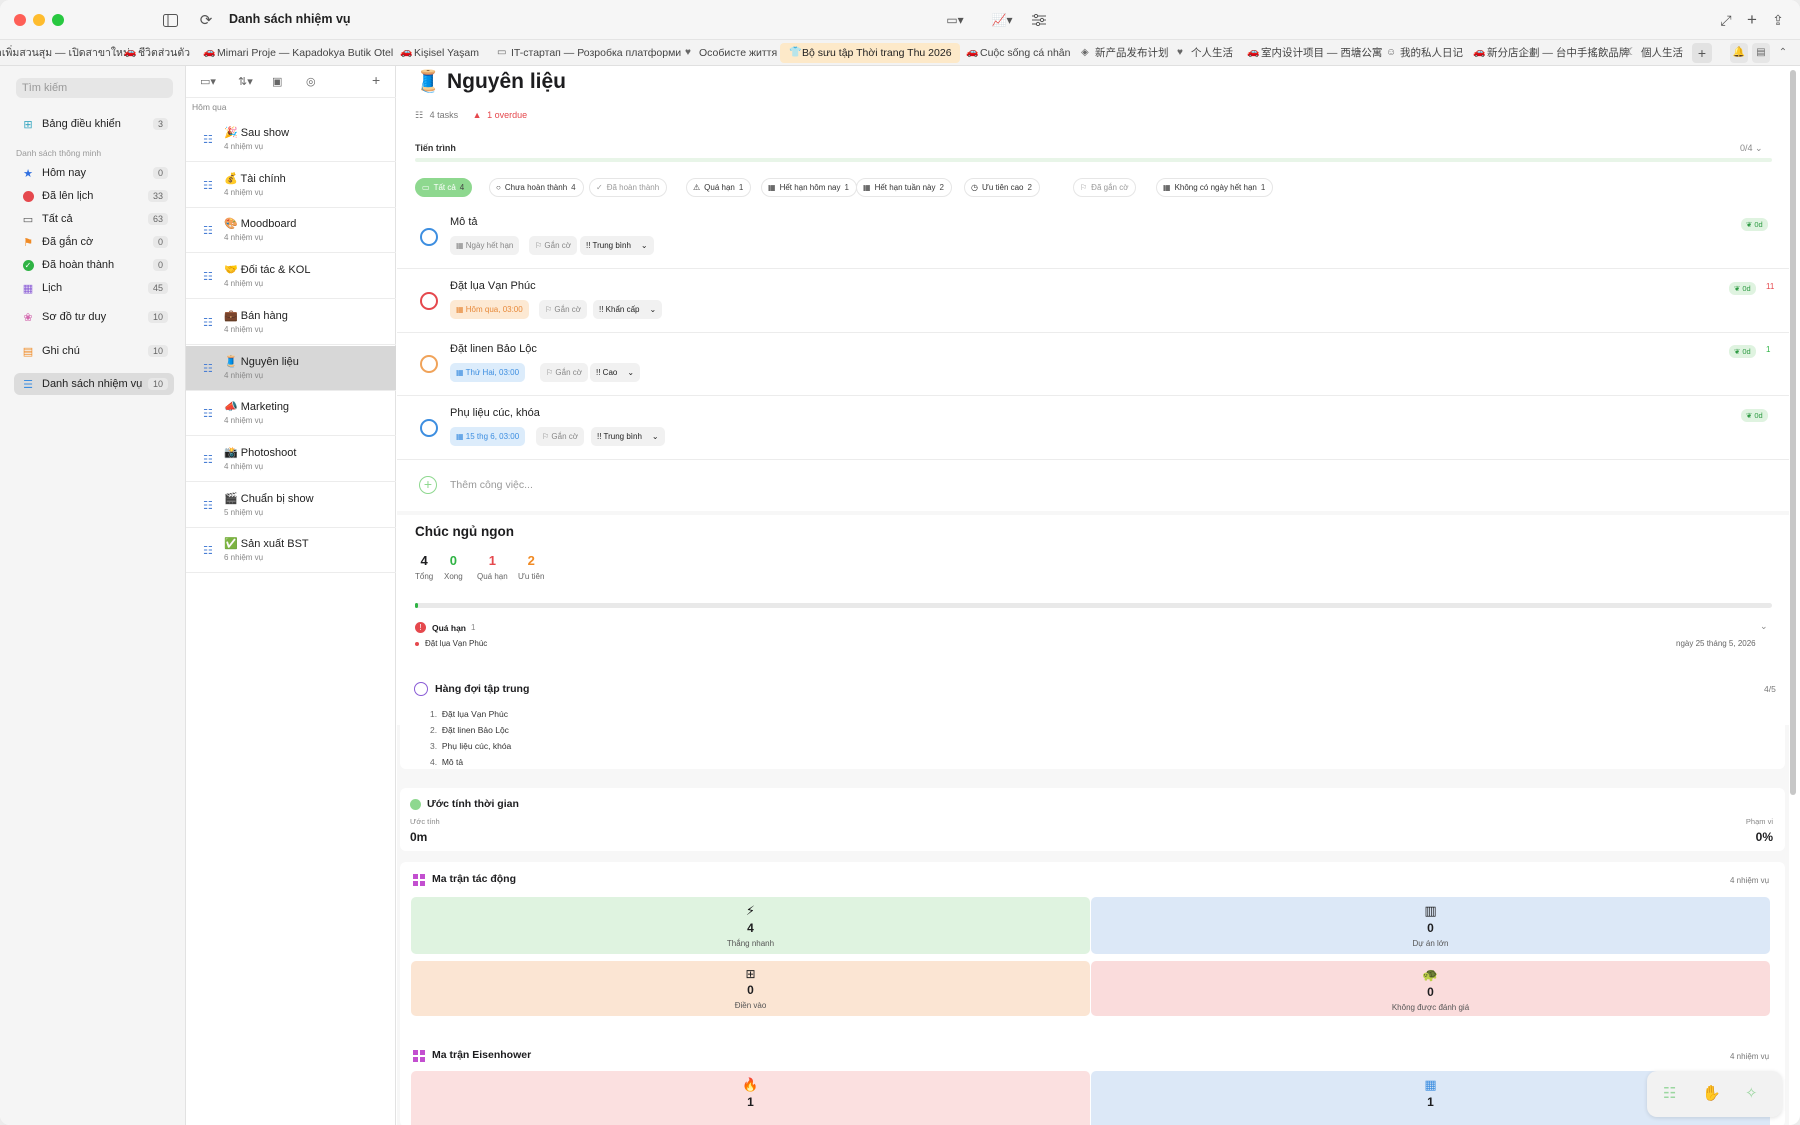 The image size is (1800, 1125). What do you see at coordinates (1205, 53) in the screenshot?
I see `tab-item: ♥ 个人生活` at bounding box center [1205, 53].